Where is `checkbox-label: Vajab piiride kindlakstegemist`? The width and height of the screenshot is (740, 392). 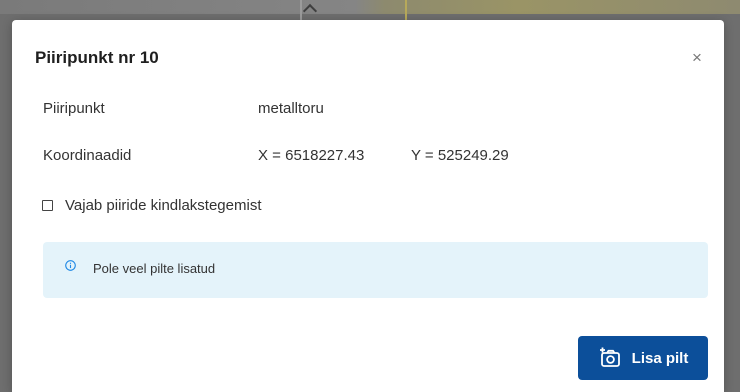
checkbox-label: Vajab piiride kindlakstegemist is located at coordinates (163, 205).